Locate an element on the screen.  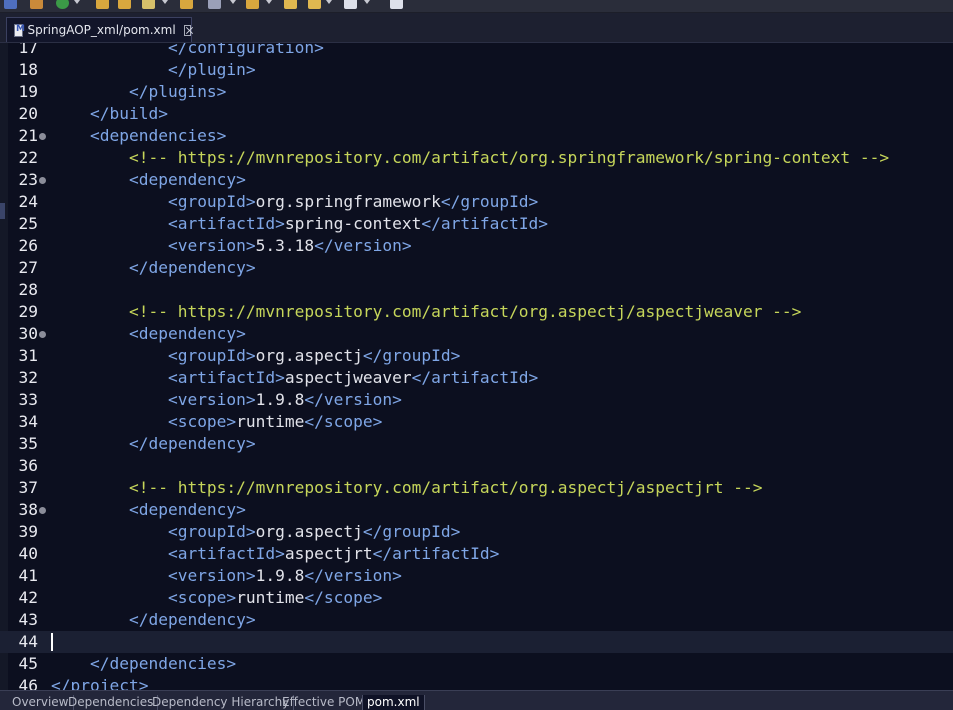
code-line: 43 </dependency> is located at coordinates (476, 620).